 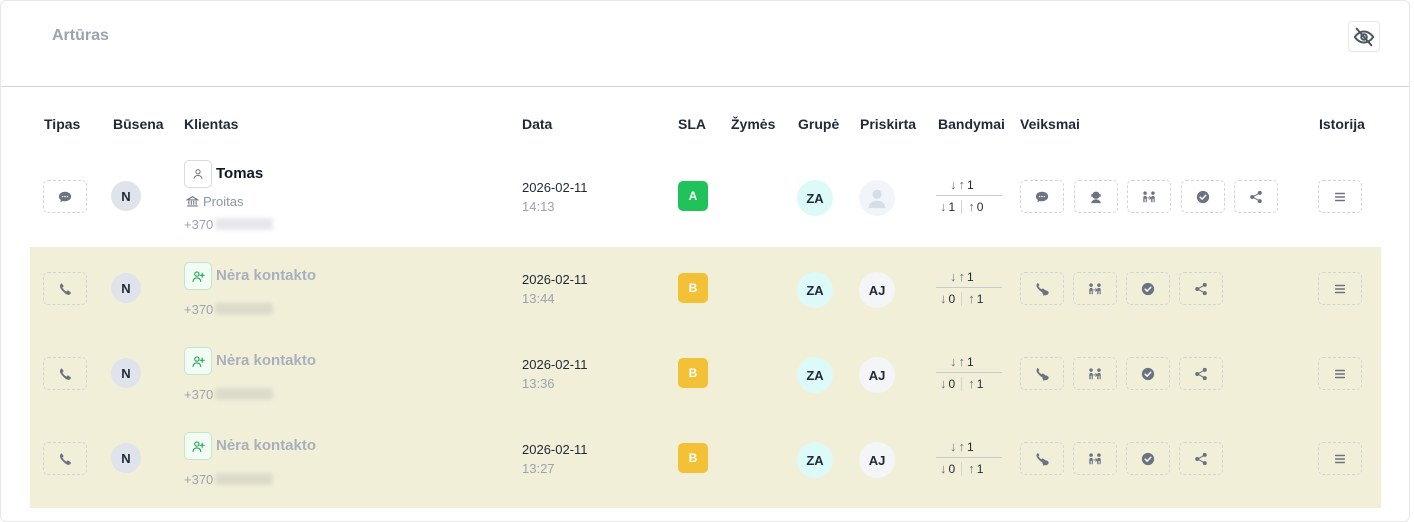 I want to click on unassigned-avatar, so click(x=877, y=198).